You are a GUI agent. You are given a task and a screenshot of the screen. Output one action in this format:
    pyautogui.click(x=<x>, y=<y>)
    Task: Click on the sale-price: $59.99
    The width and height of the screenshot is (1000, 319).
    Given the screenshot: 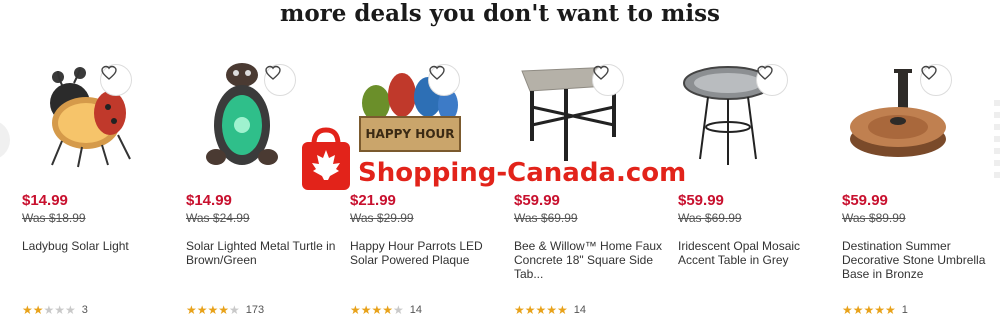 What is the action you would take?
    pyautogui.click(x=865, y=200)
    